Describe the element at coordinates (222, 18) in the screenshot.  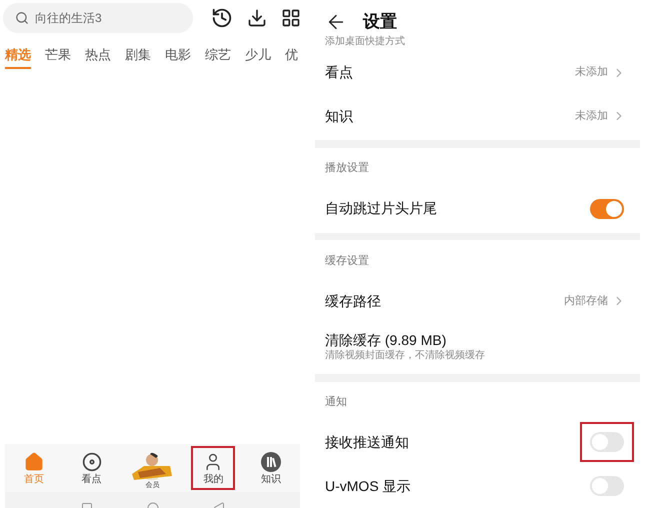
I see `history-icon` at that location.